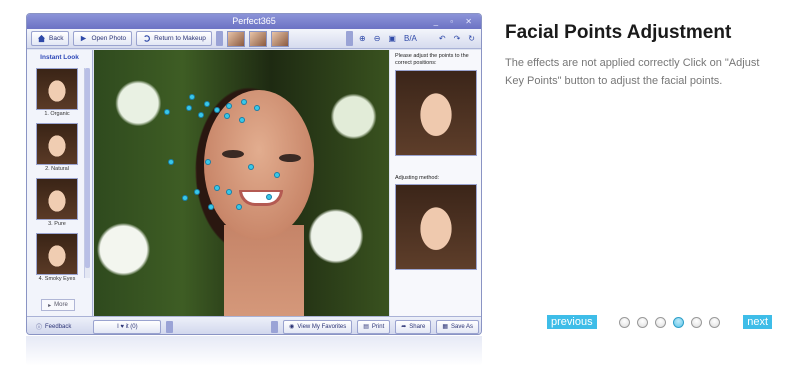 The width and height of the screenshot is (800, 378). I want to click on feedback-button: ⓘ Feedback, so click(53, 327).